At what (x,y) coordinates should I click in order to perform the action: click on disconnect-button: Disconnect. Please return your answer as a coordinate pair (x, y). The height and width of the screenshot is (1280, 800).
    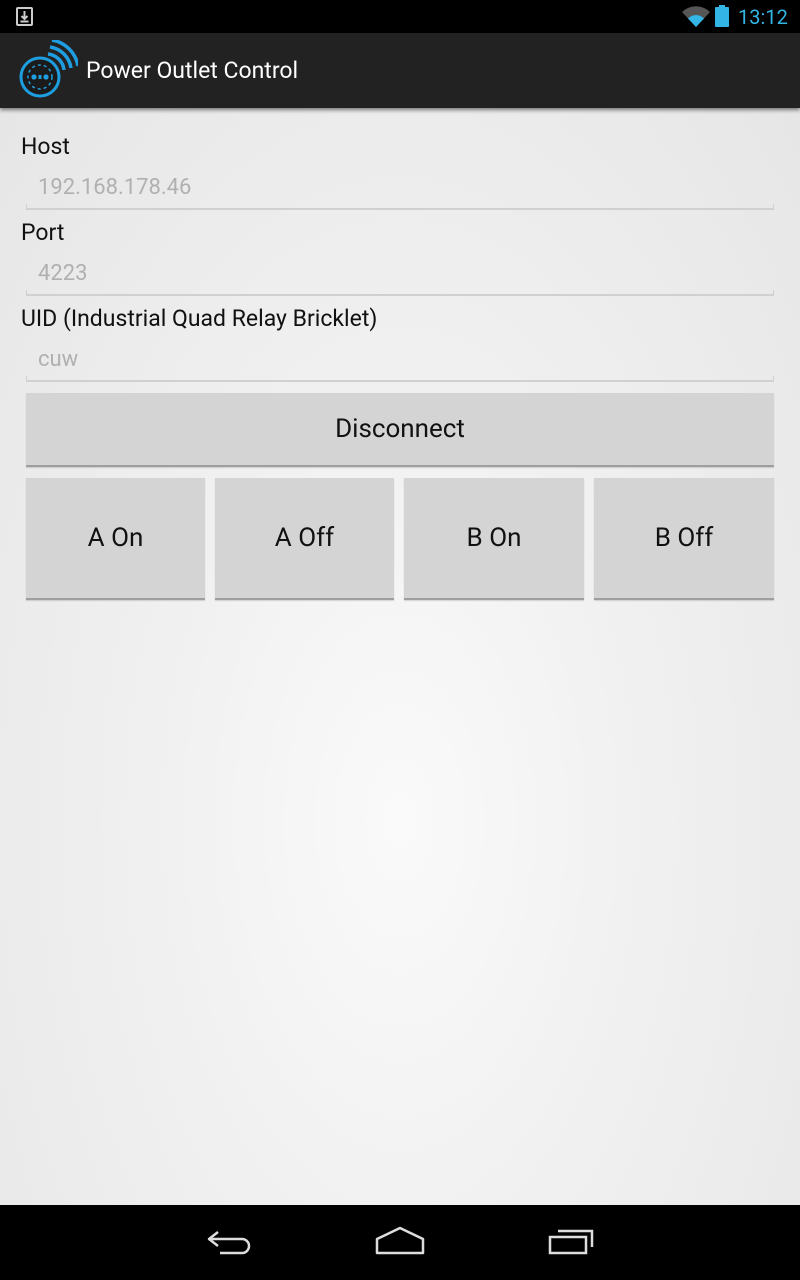
    Looking at the image, I should click on (400, 430).